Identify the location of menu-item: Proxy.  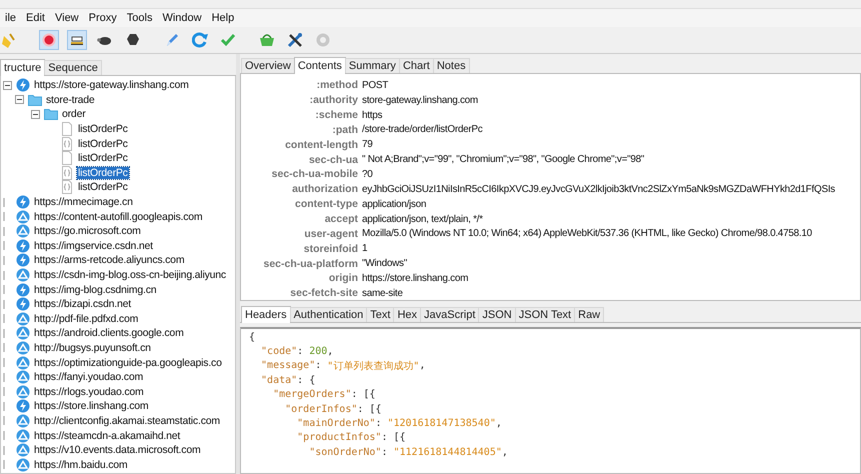
(103, 18).